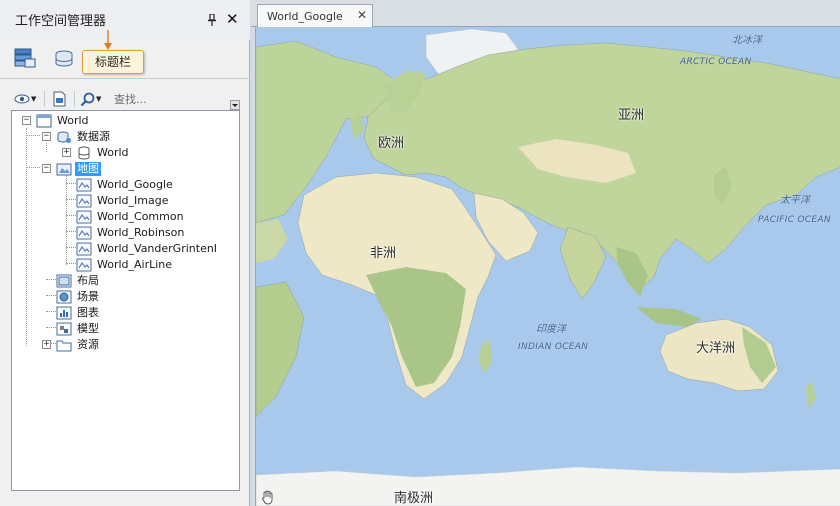 The height and width of the screenshot is (506, 840). What do you see at coordinates (64, 329) in the screenshot?
I see `model-icon` at bounding box center [64, 329].